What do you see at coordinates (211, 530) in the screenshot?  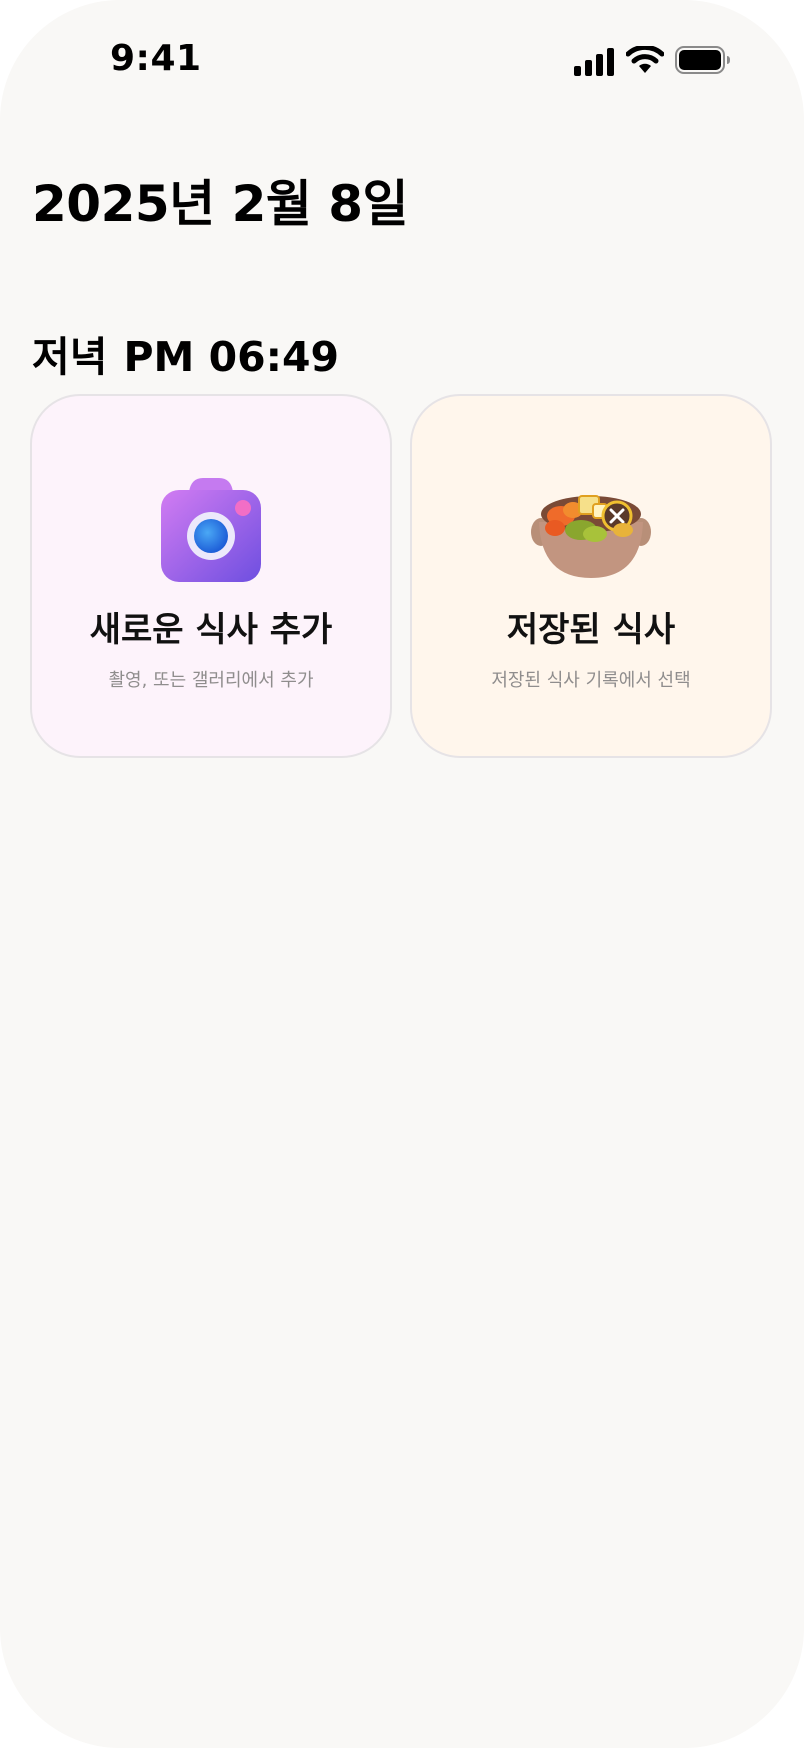 I see `camera-icon` at bounding box center [211, 530].